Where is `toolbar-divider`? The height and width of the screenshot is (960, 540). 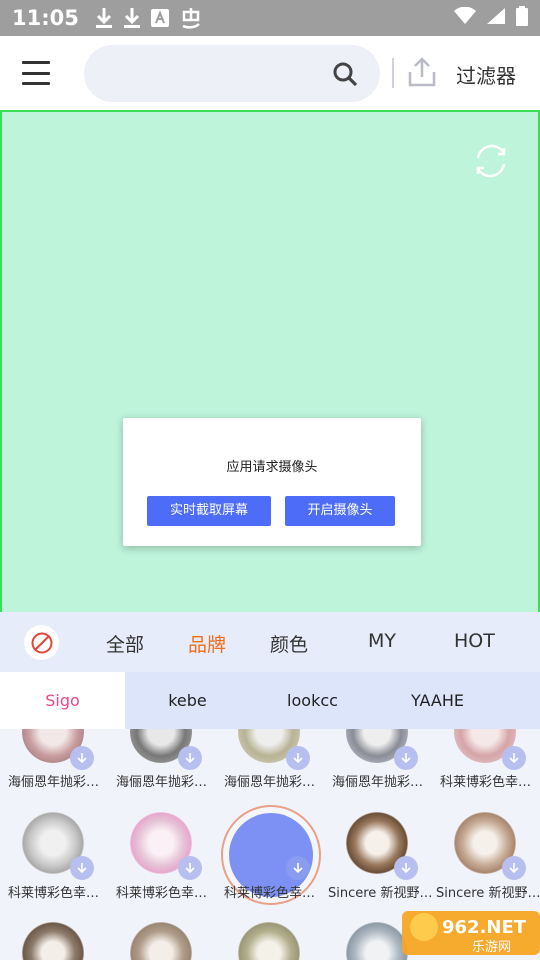
toolbar-divider is located at coordinates (393, 73).